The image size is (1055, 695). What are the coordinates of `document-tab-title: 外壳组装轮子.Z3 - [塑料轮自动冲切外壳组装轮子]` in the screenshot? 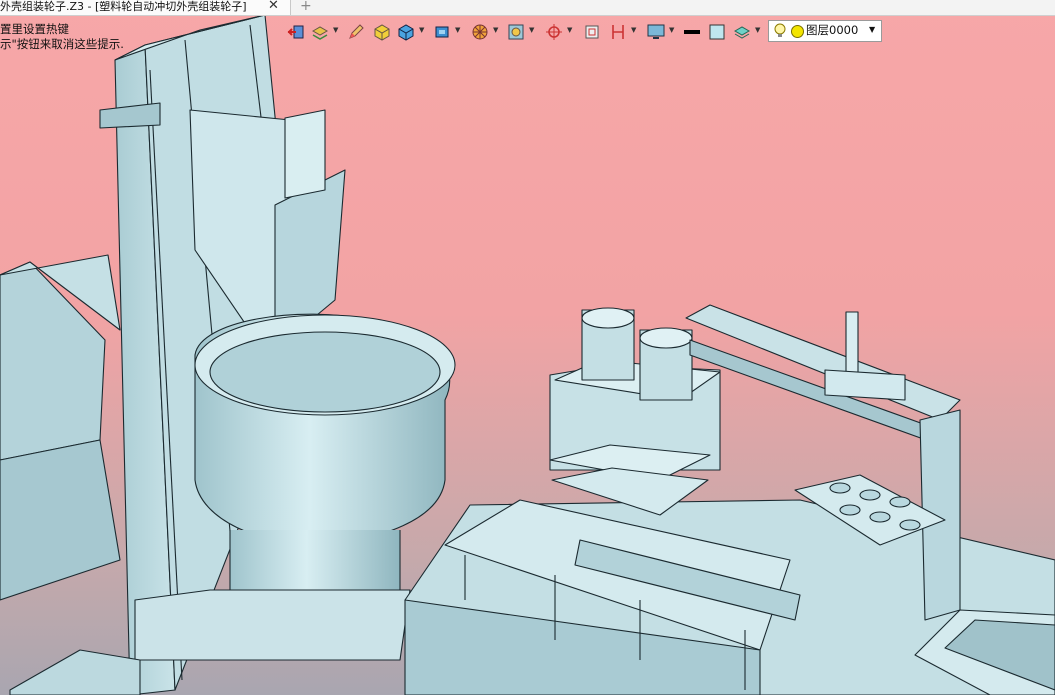 It's located at (123, 6).